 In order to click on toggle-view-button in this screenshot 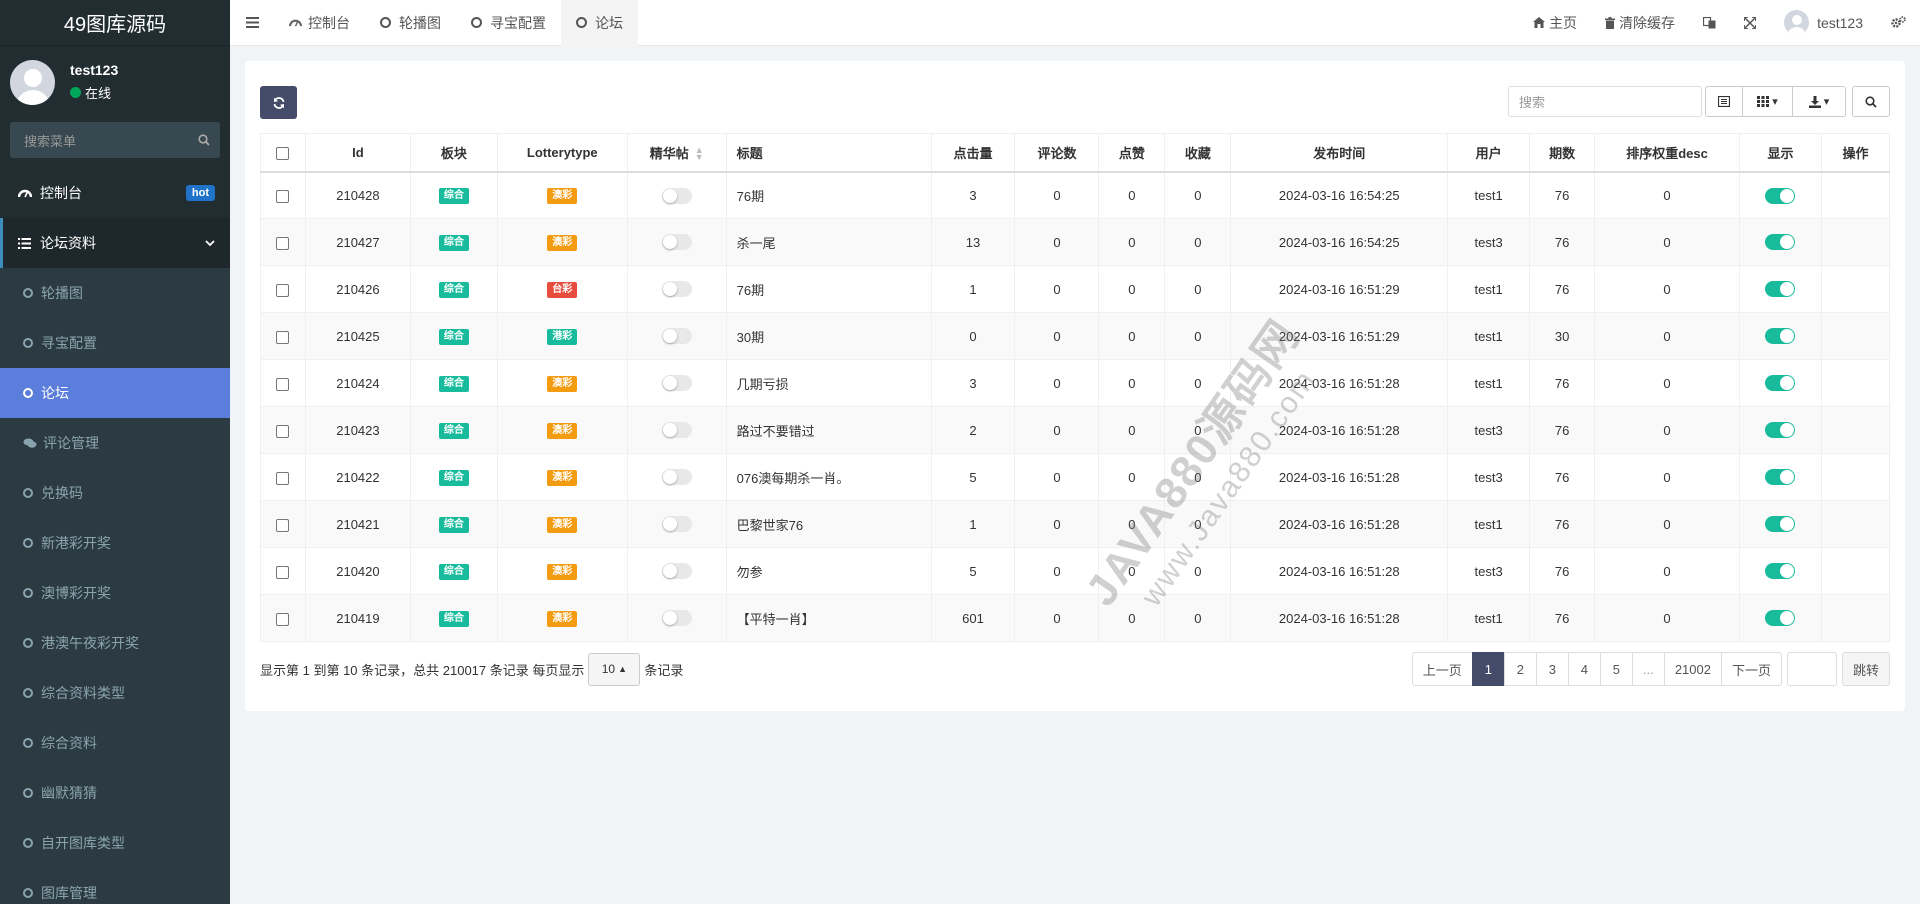, I will do `click(1724, 101)`.